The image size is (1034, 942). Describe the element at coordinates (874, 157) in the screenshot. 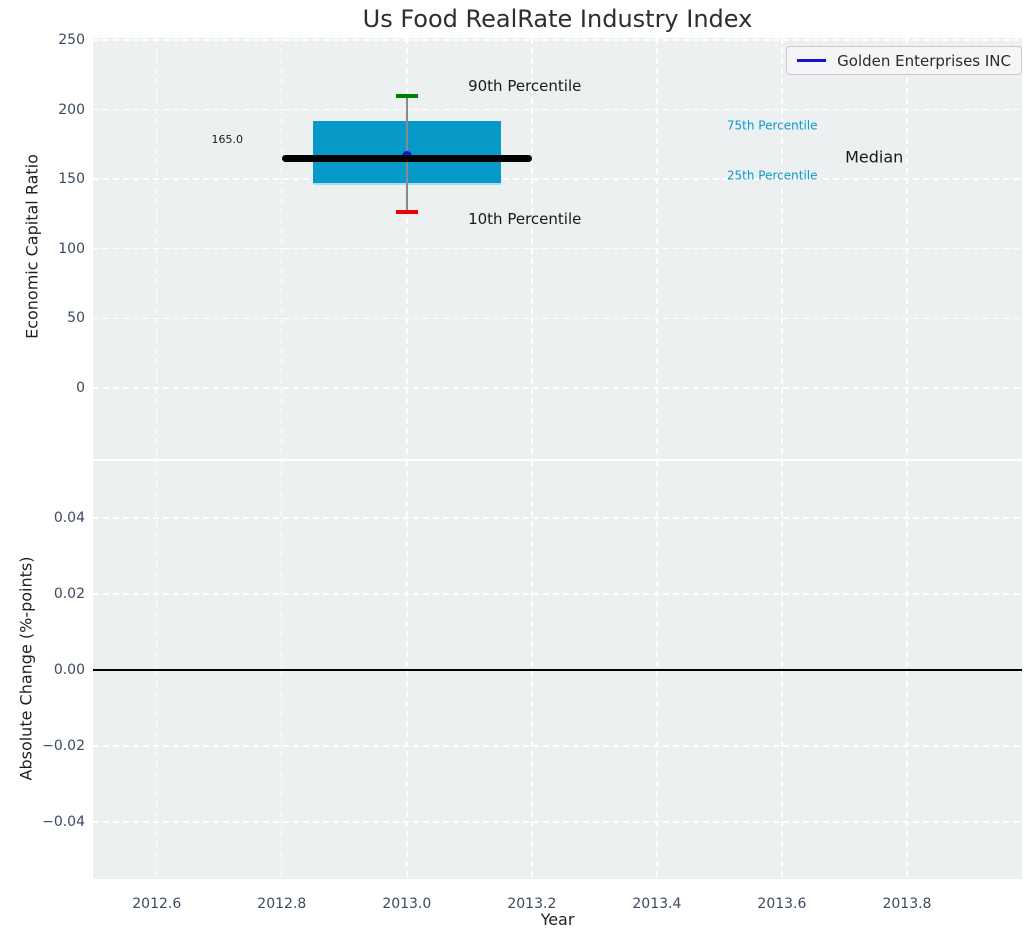

I see `annotation-median: Median` at that location.